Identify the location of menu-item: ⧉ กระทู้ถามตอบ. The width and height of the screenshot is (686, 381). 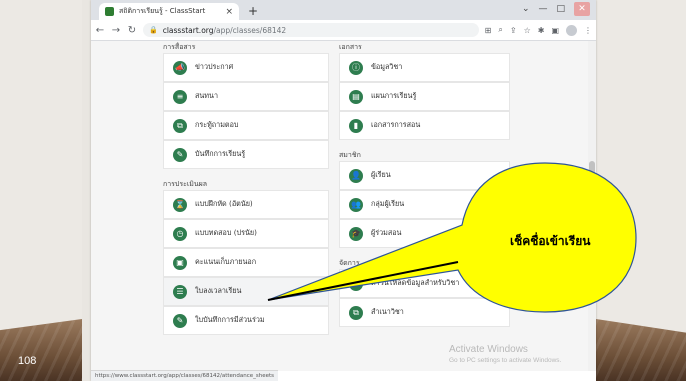
(246, 125).